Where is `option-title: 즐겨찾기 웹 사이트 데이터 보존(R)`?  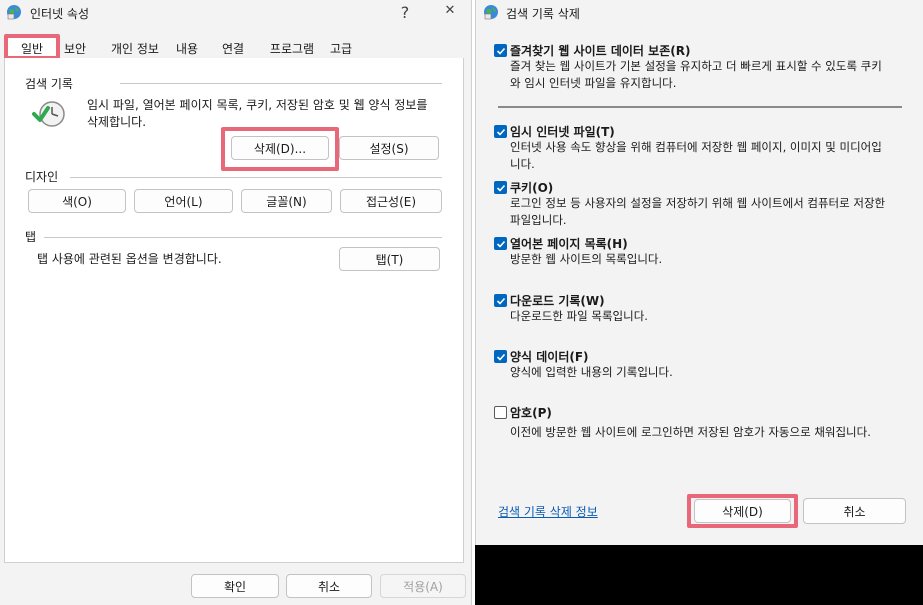
option-title: 즐겨찾기 웹 사이트 데이터 보존(R) is located at coordinates (600, 51).